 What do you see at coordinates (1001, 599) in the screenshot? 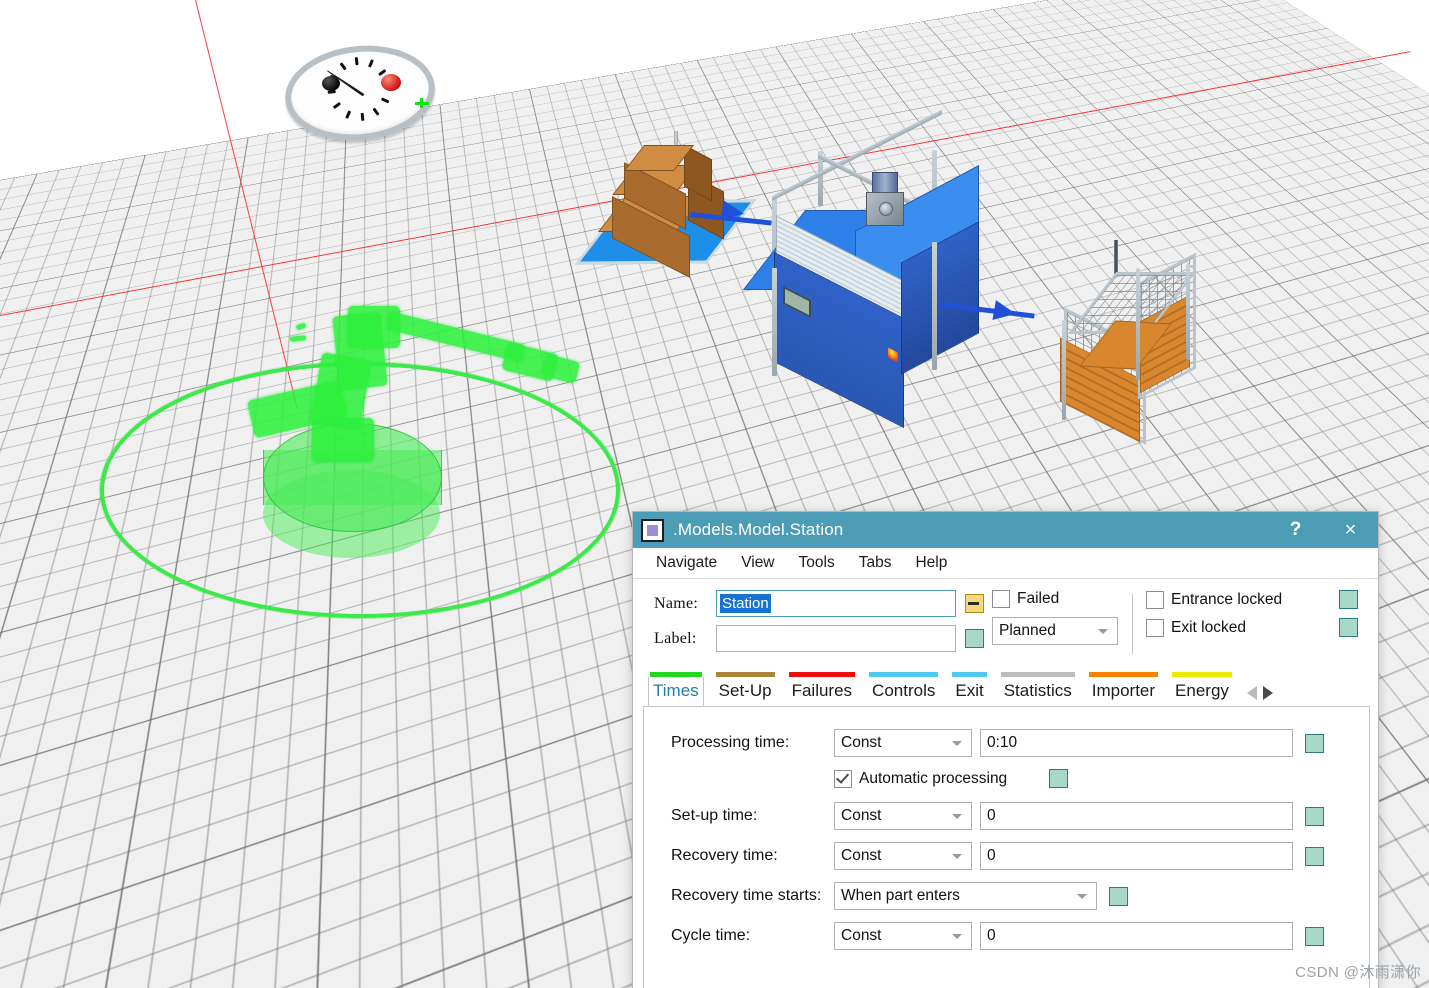
I see `failed-checkbox` at bounding box center [1001, 599].